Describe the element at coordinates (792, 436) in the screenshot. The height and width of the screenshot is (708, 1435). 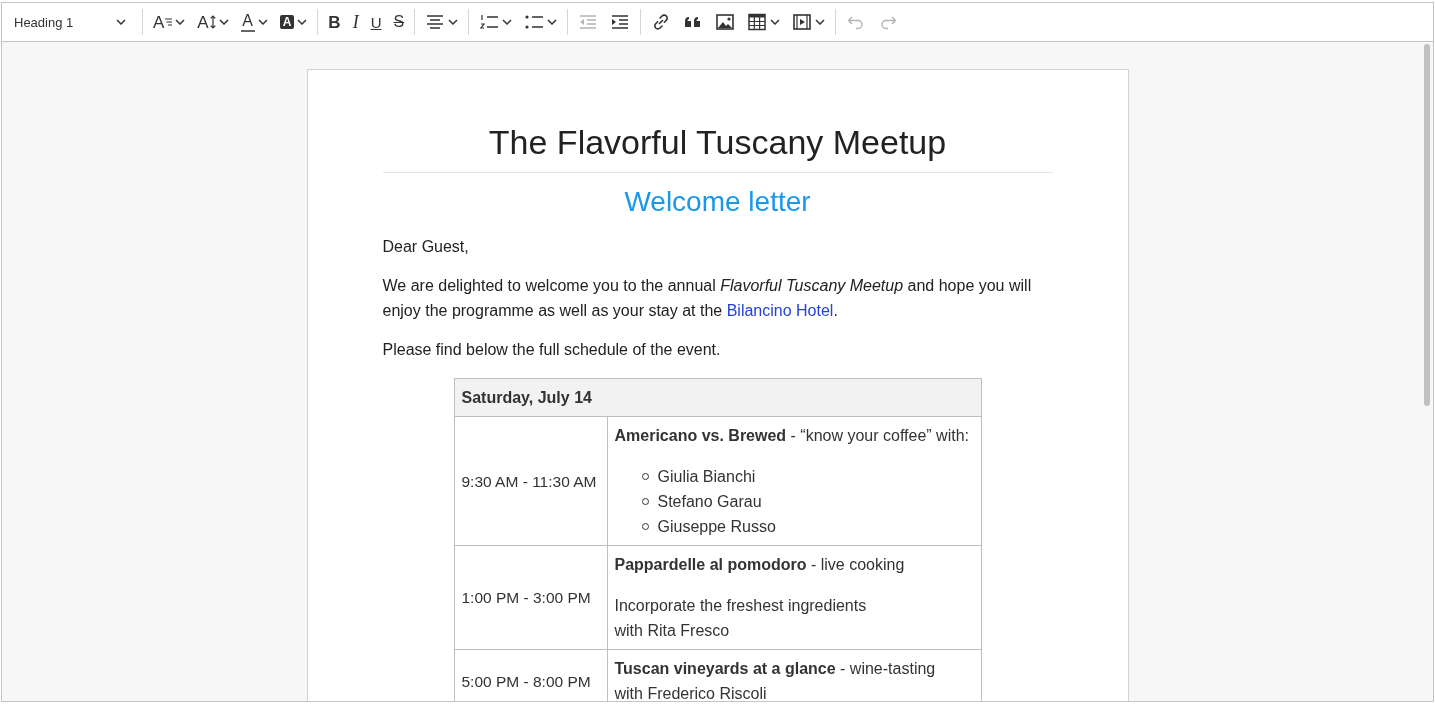
I see `activity-text: Americano vs. Brewed - “know your coffee” with:` at that location.